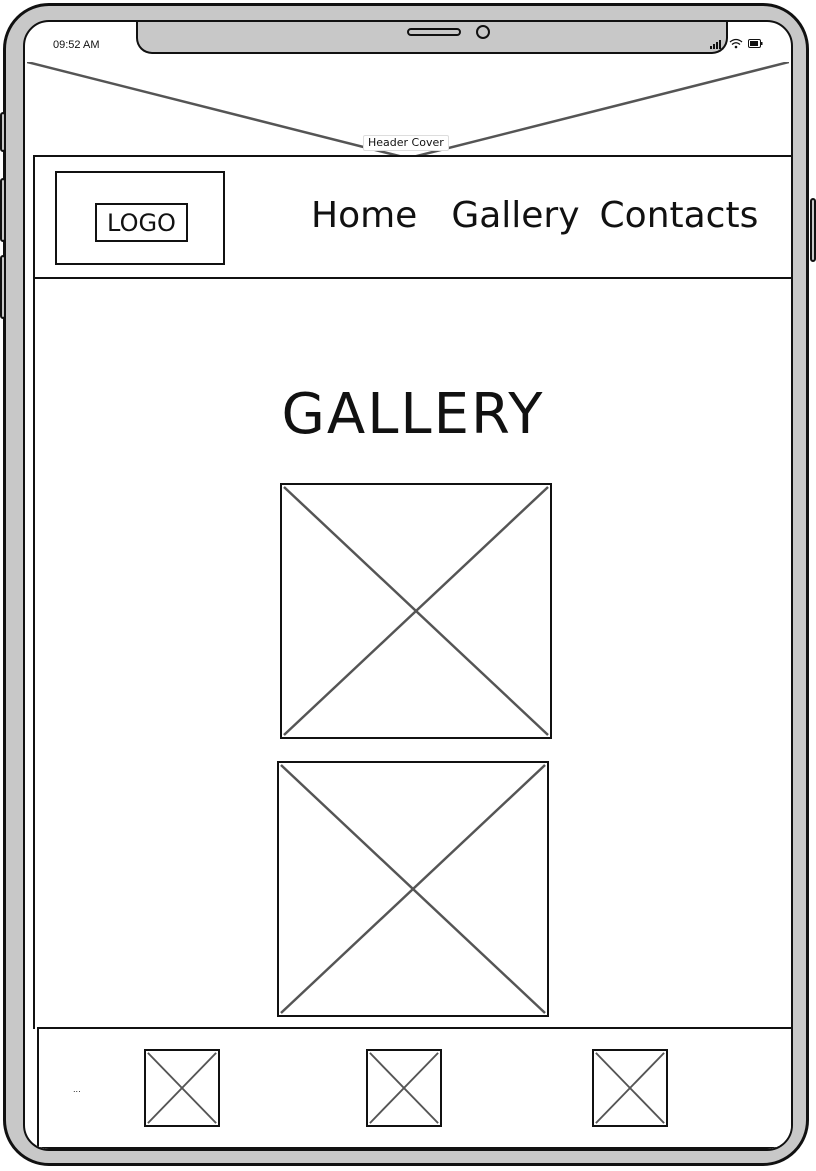 Image resolution: width=816 pixels, height=1171 pixels. What do you see at coordinates (432, 38) in the screenshot?
I see `notch` at bounding box center [432, 38].